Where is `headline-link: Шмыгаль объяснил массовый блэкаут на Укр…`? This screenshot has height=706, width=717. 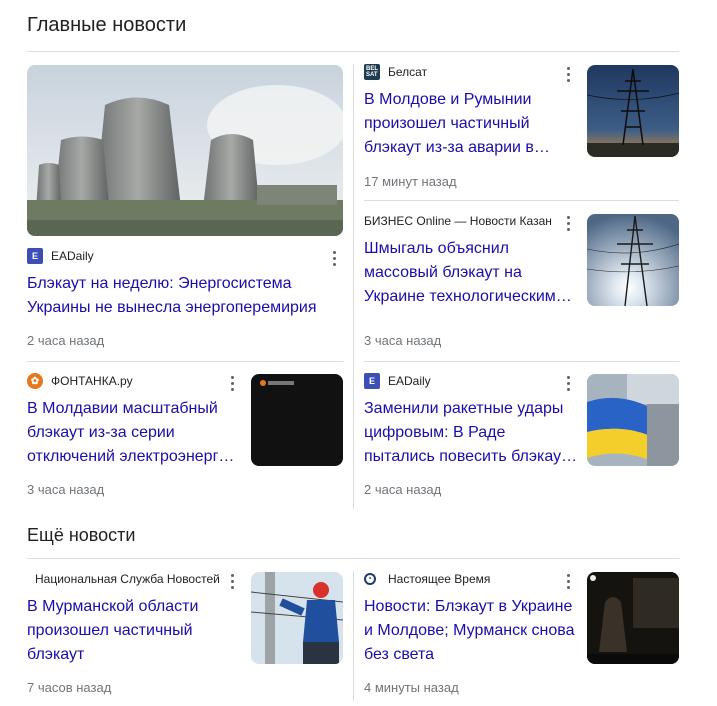
headline-link: Шмыгаль объяснил массовый блэкаут на Укр… is located at coordinates (469, 273).